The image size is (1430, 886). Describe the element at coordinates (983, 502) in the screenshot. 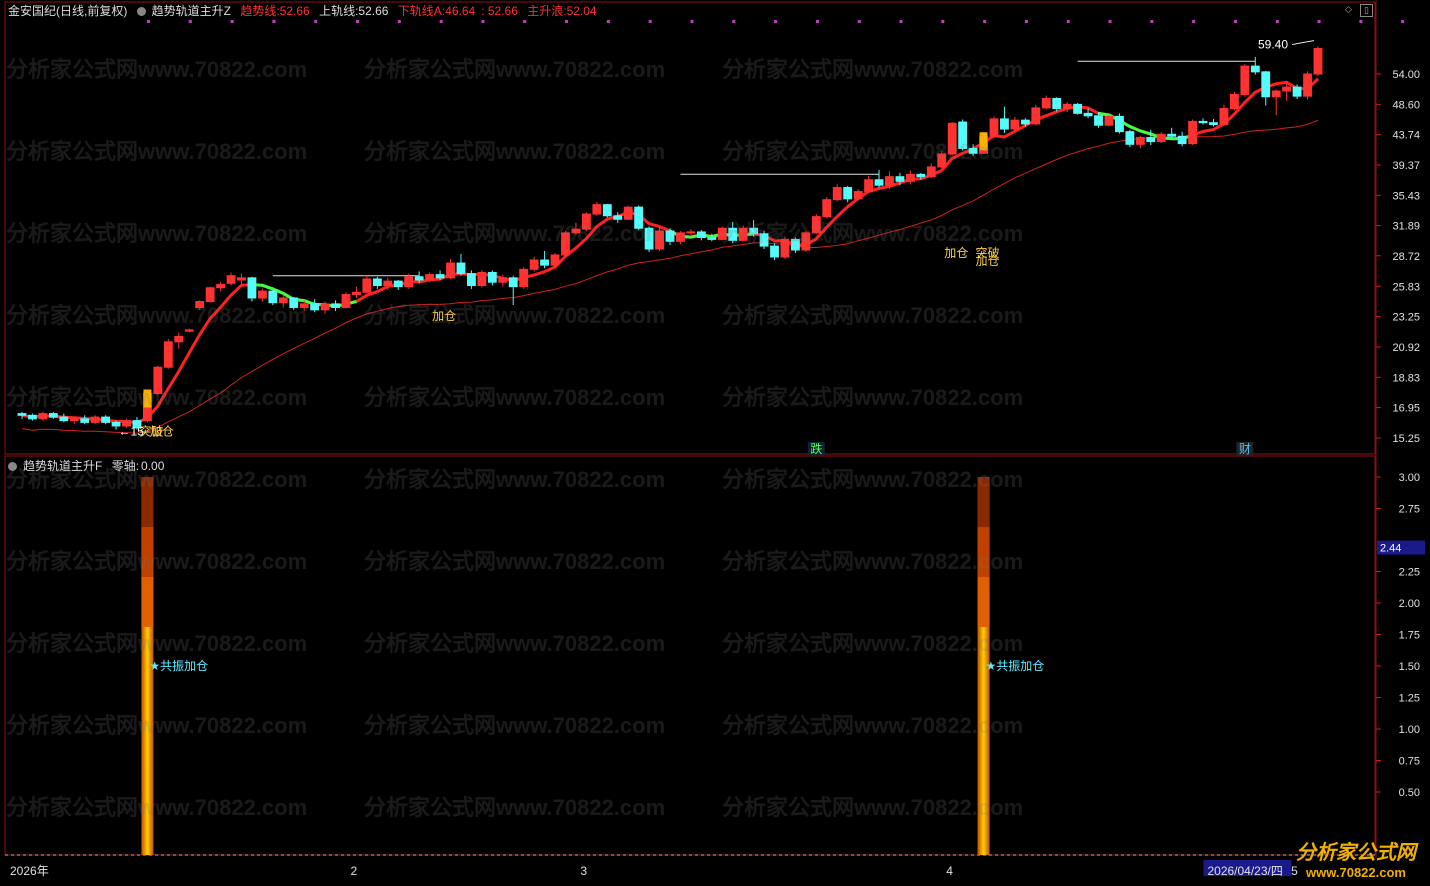

I see `signal-bar-cap` at that location.